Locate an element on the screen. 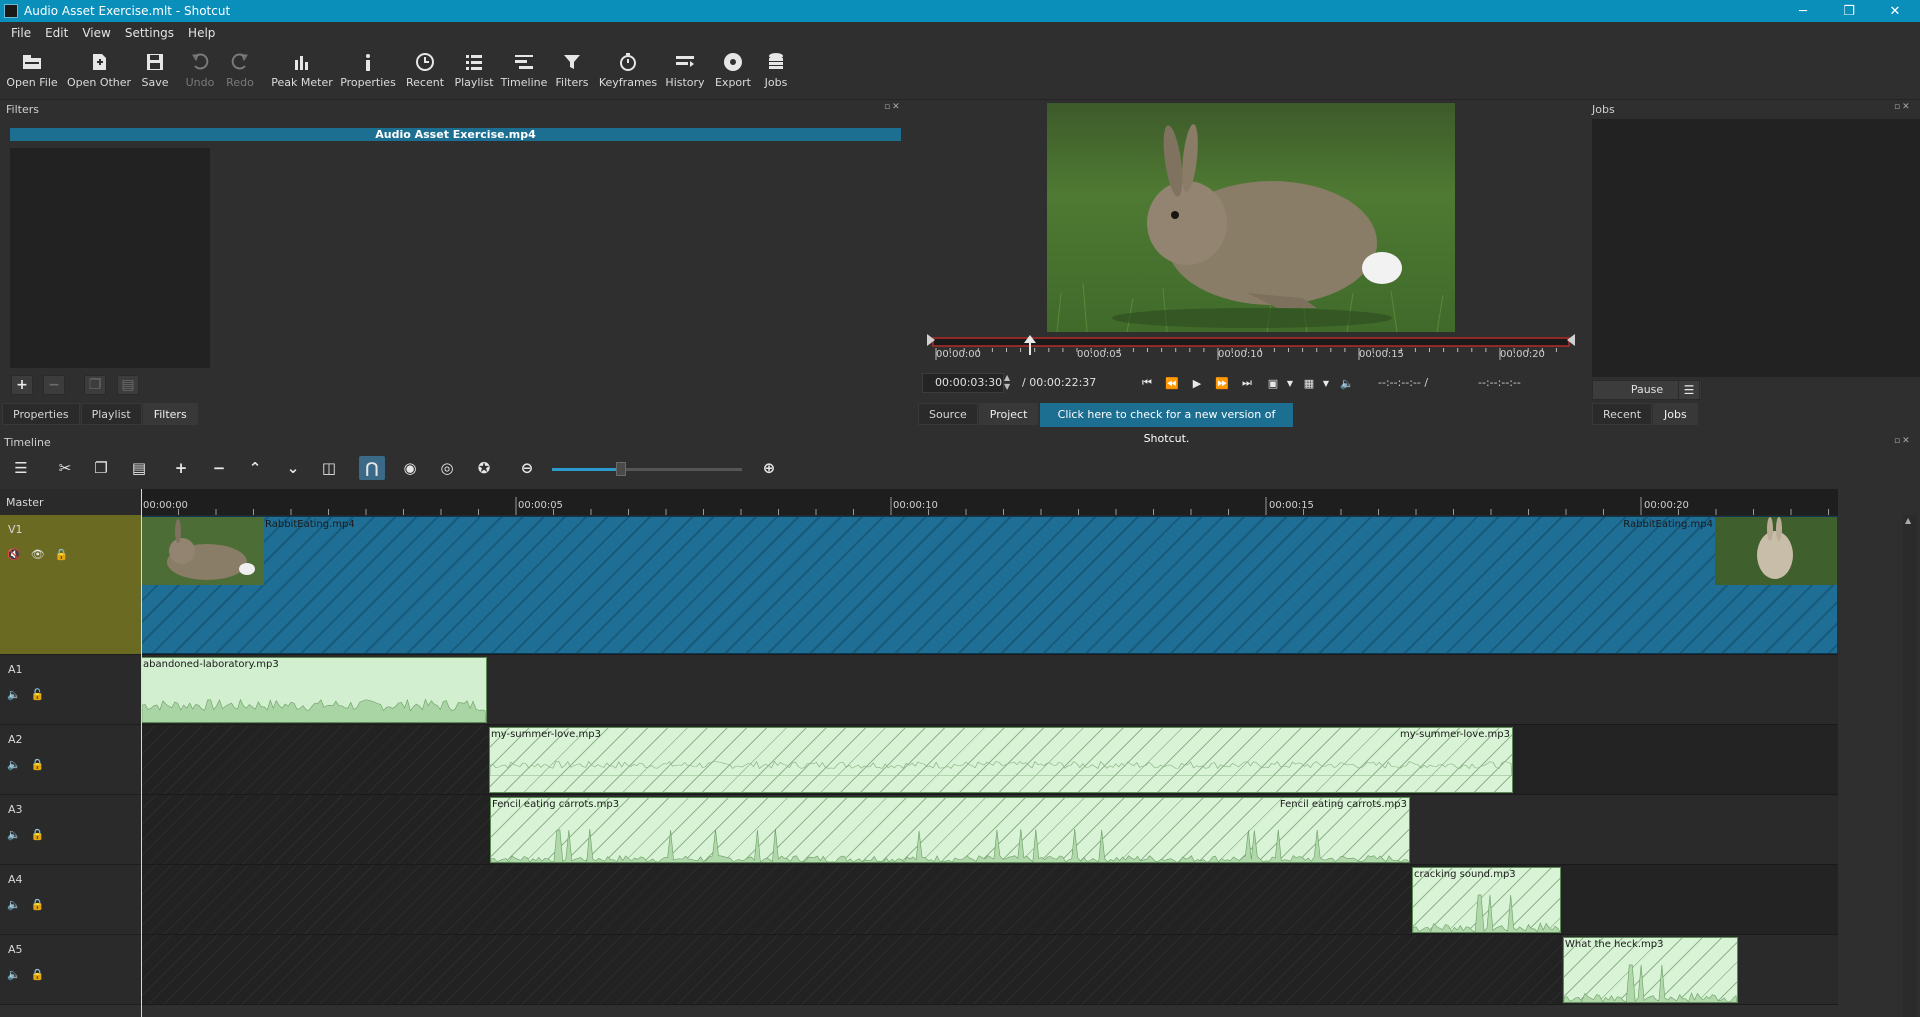 The height and width of the screenshot is (1017, 1920). track-header-v1: V1 🔇 👁 🔒 is located at coordinates (70, 585).